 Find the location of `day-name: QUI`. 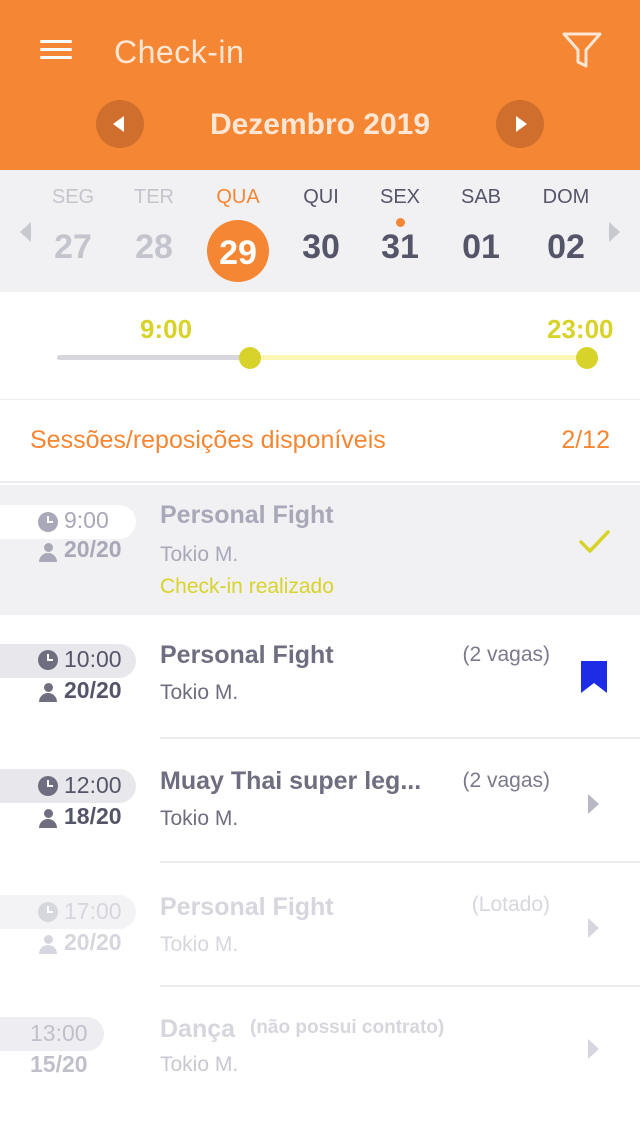

day-name: QUI is located at coordinates (321, 197).